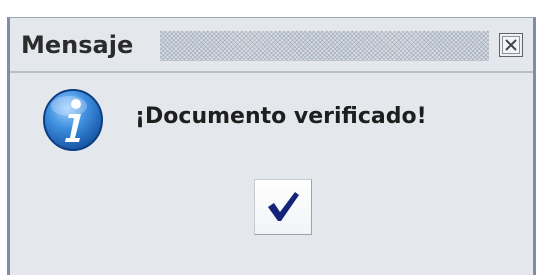 This screenshot has width=540, height=275. I want to click on titlebar-texture, so click(324, 46).